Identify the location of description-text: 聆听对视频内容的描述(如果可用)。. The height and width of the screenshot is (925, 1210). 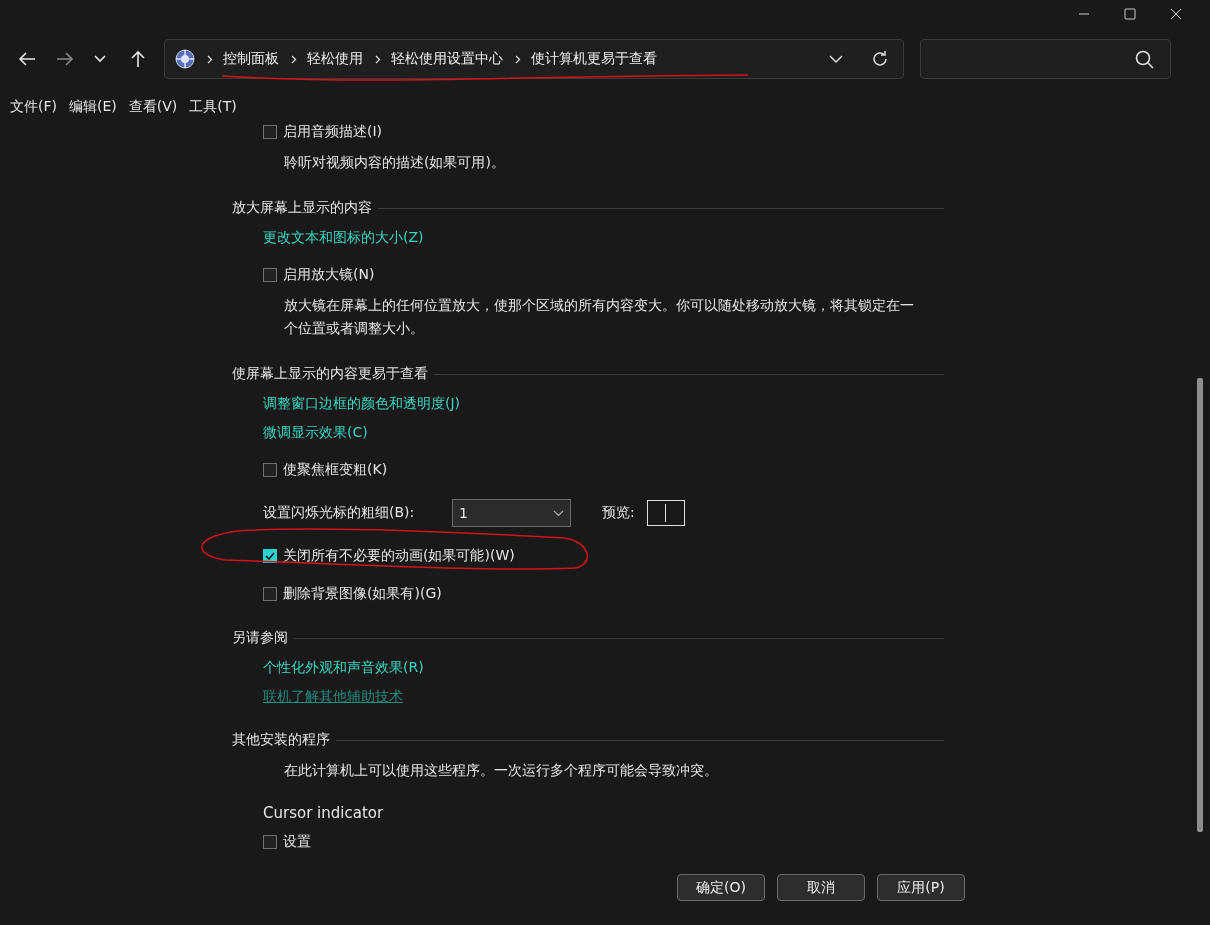
(395, 162).